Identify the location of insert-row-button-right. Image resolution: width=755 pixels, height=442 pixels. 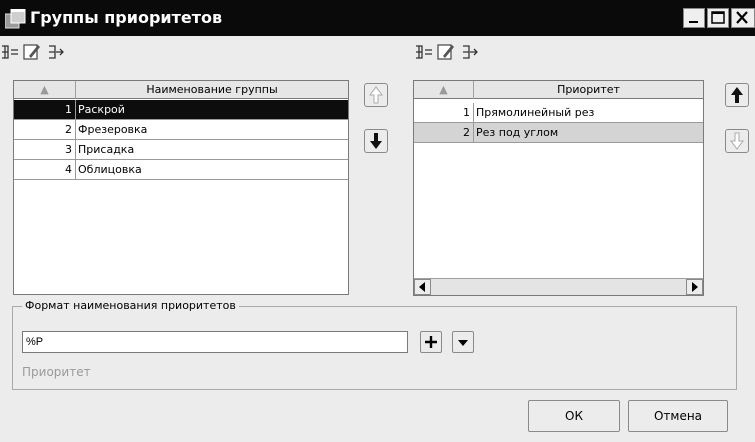
(424, 52).